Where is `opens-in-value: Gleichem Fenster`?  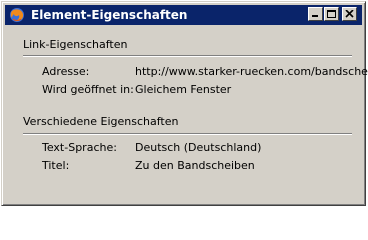 opens-in-value: Gleichem Fenster is located at coordinates (183, 89).